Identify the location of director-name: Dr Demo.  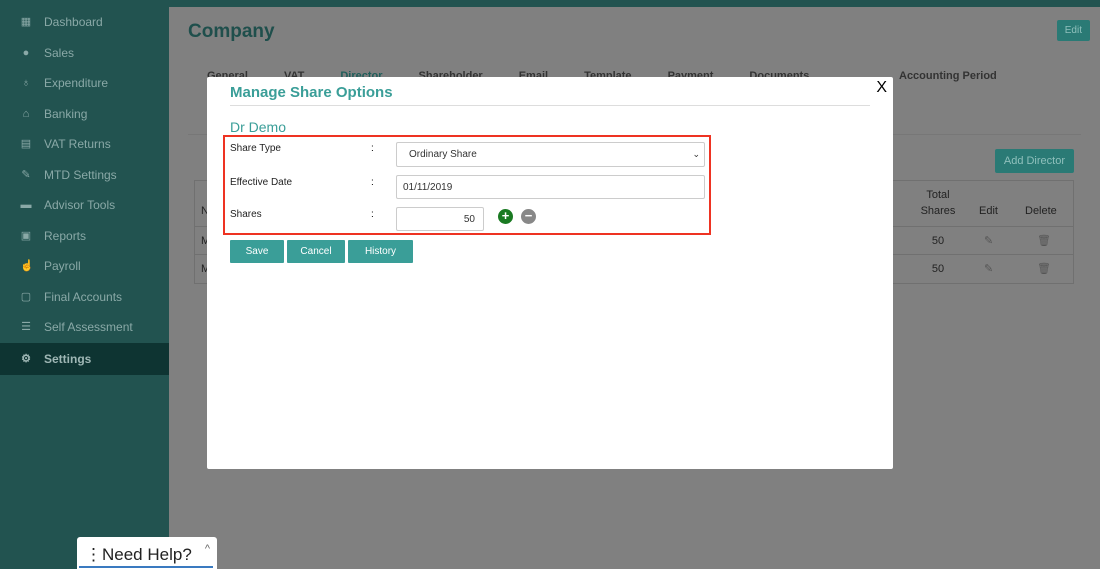
(258, 127).